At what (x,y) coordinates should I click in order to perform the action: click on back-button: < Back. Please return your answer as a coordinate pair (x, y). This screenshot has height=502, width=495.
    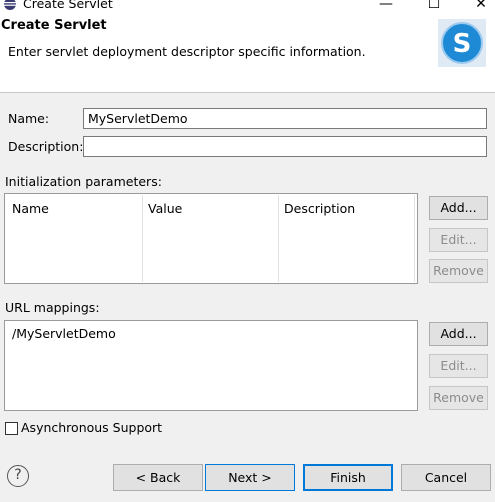
    Looking at the image, I should click on (158, 477).